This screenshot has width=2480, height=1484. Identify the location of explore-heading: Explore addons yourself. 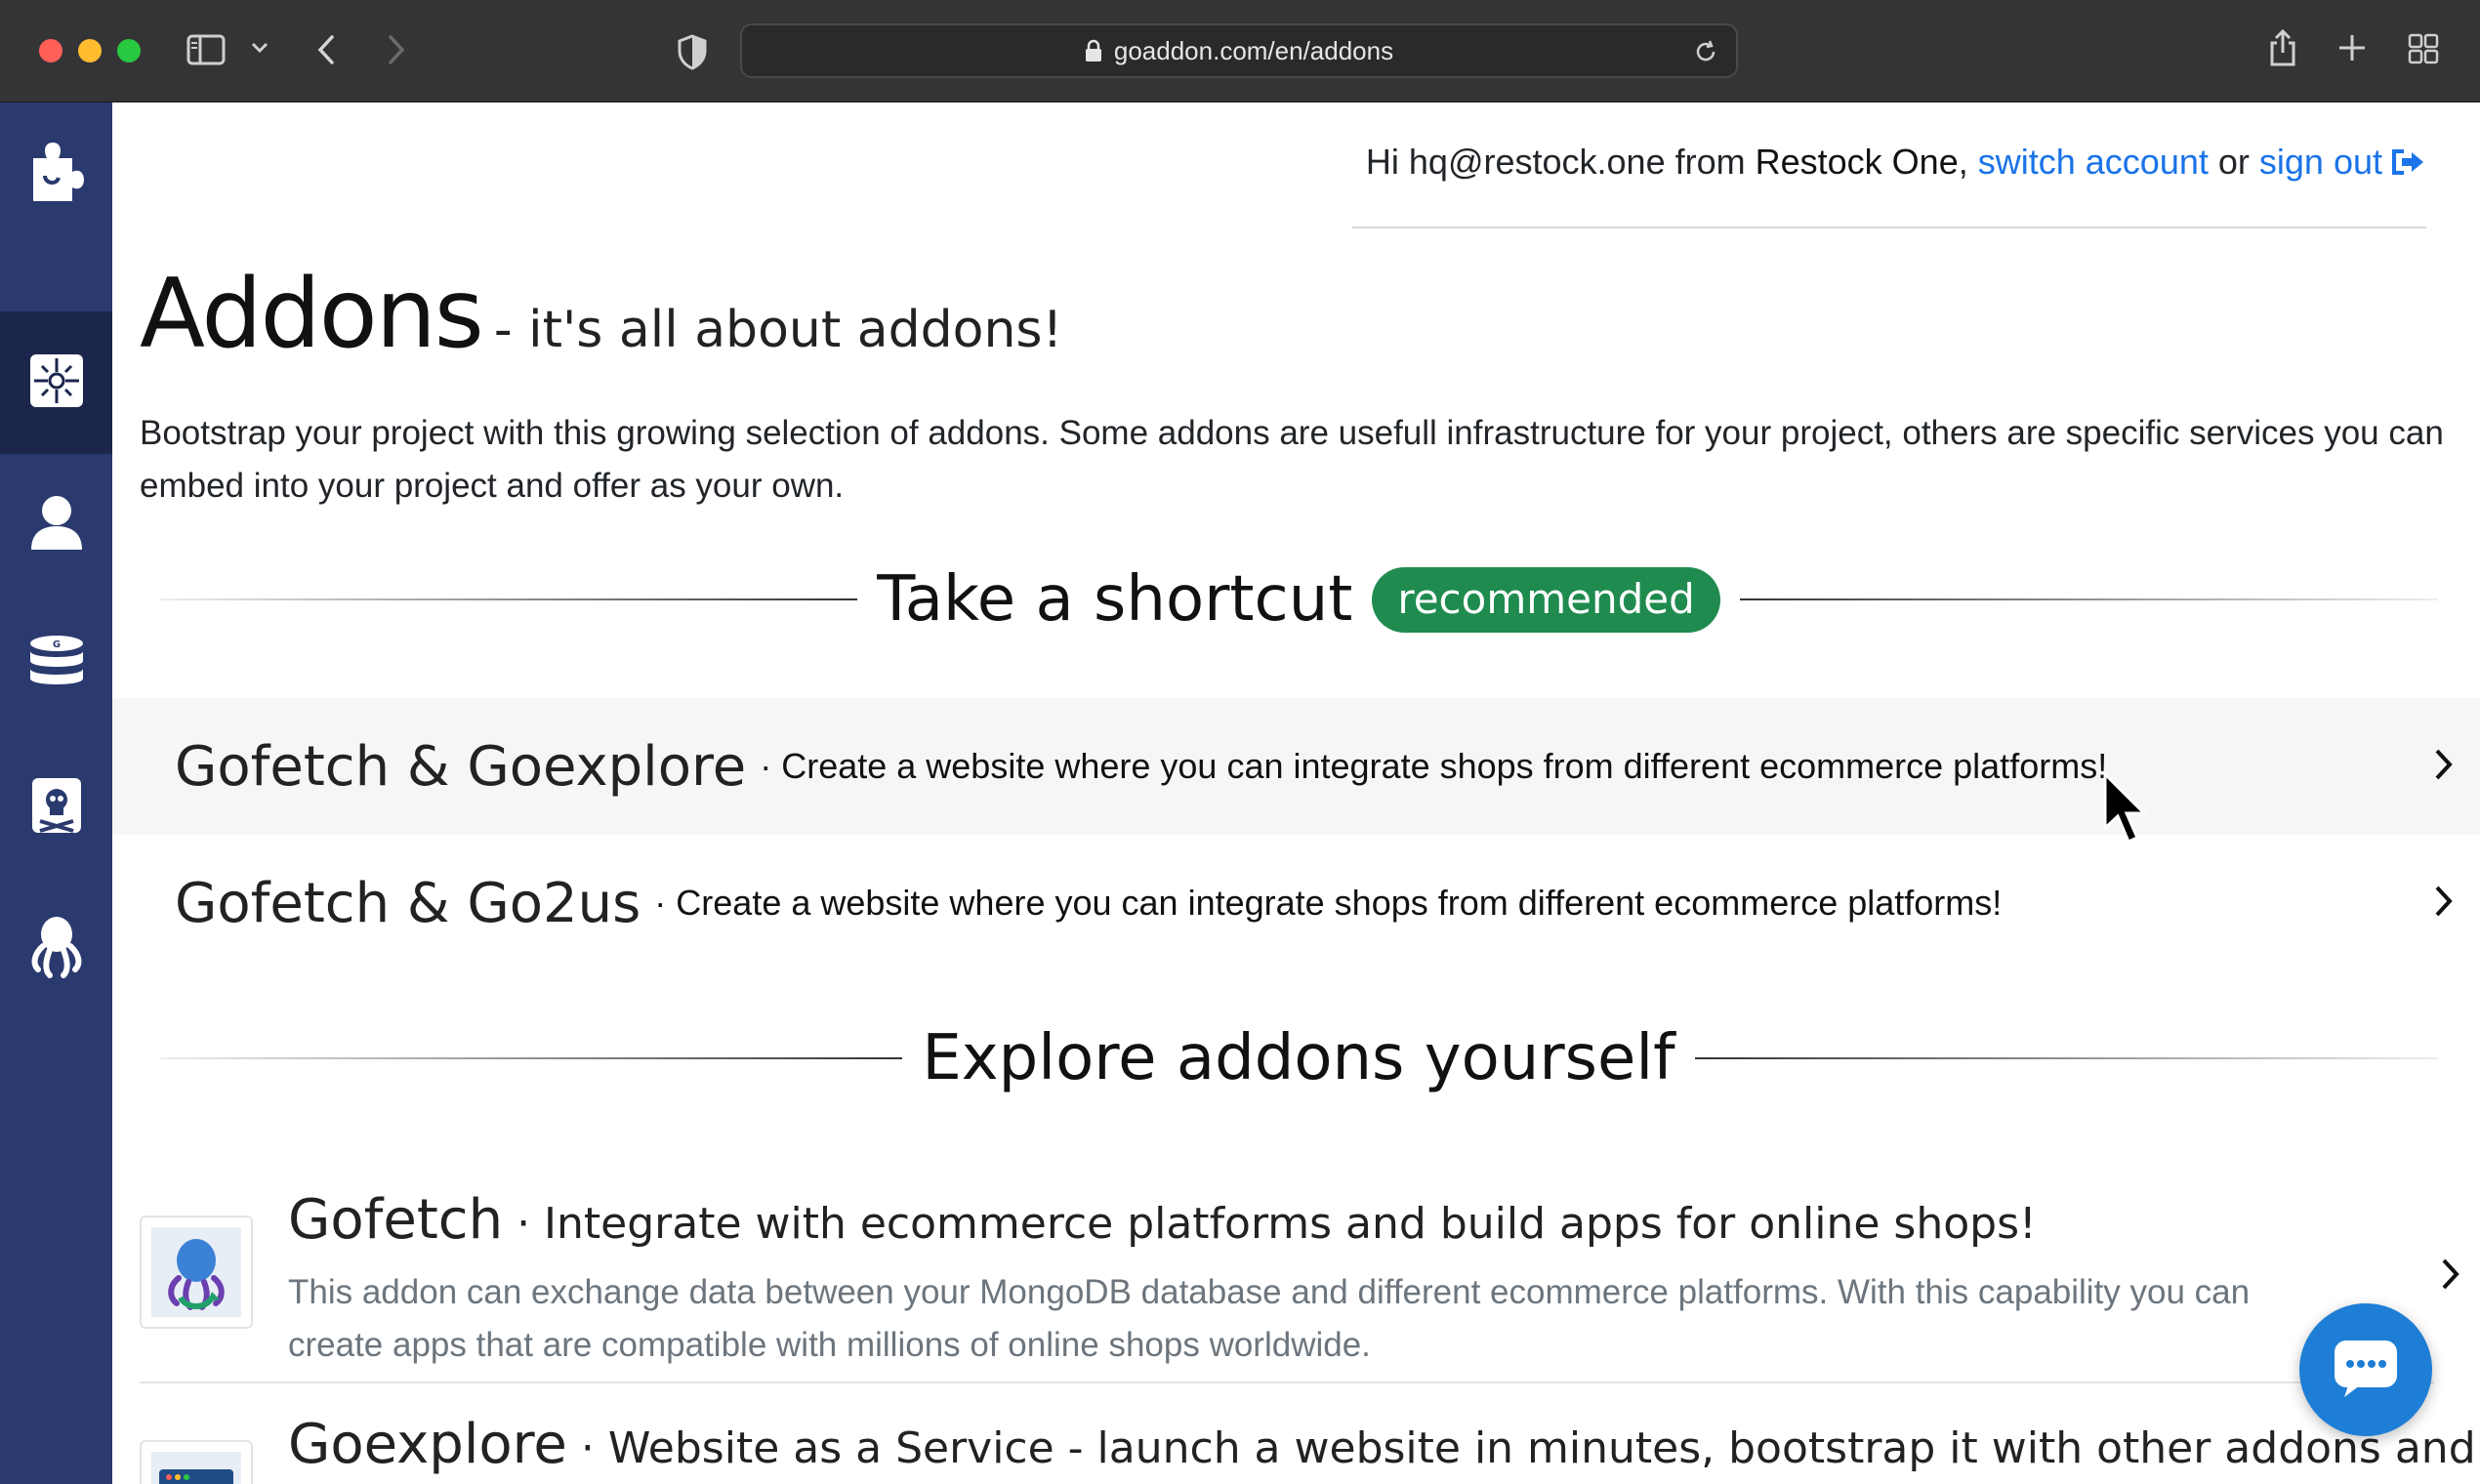
(1298, 1058).